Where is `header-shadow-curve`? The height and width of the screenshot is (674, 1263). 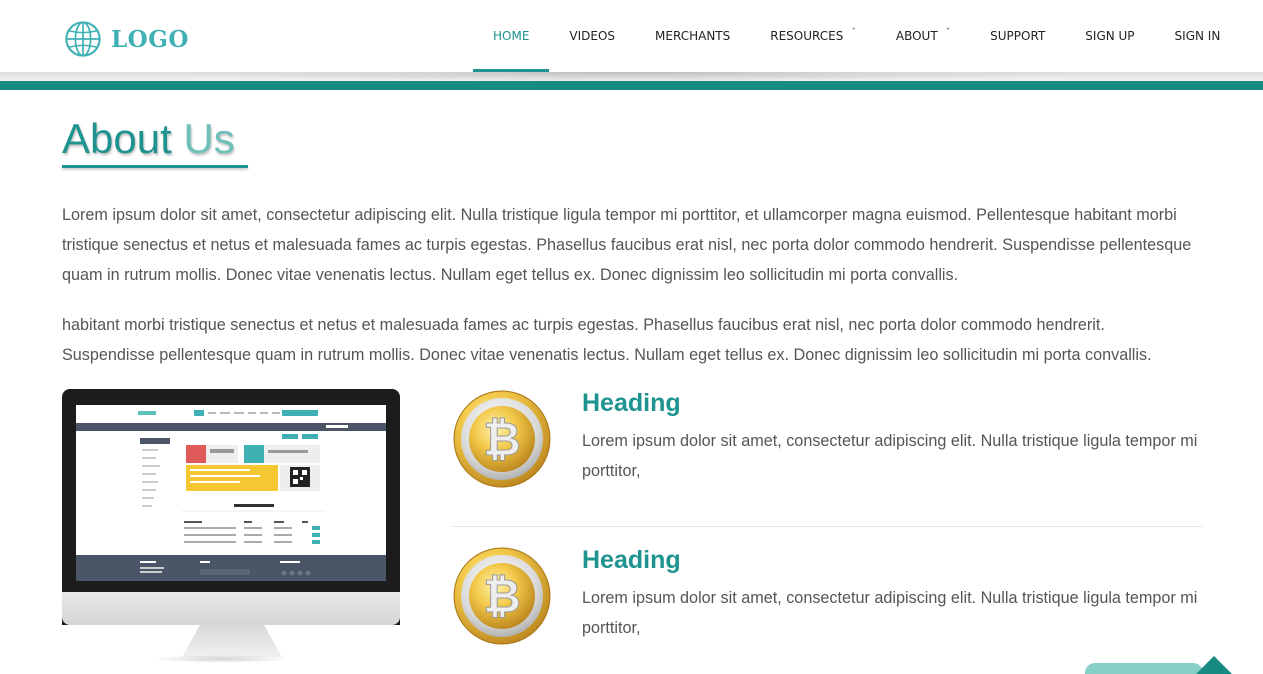 header-shadow-curve is located at coordinates (630, 76).